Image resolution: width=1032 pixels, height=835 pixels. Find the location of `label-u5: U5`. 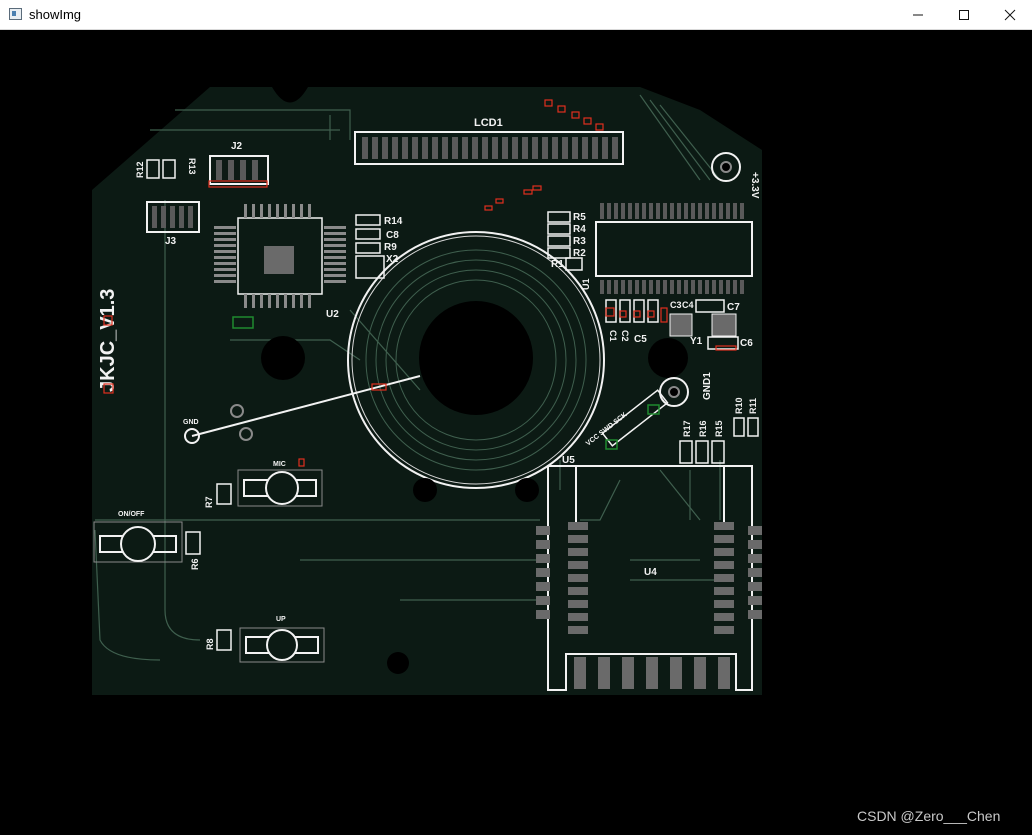

label-u5: U5 is located at coordinates (568, 460).